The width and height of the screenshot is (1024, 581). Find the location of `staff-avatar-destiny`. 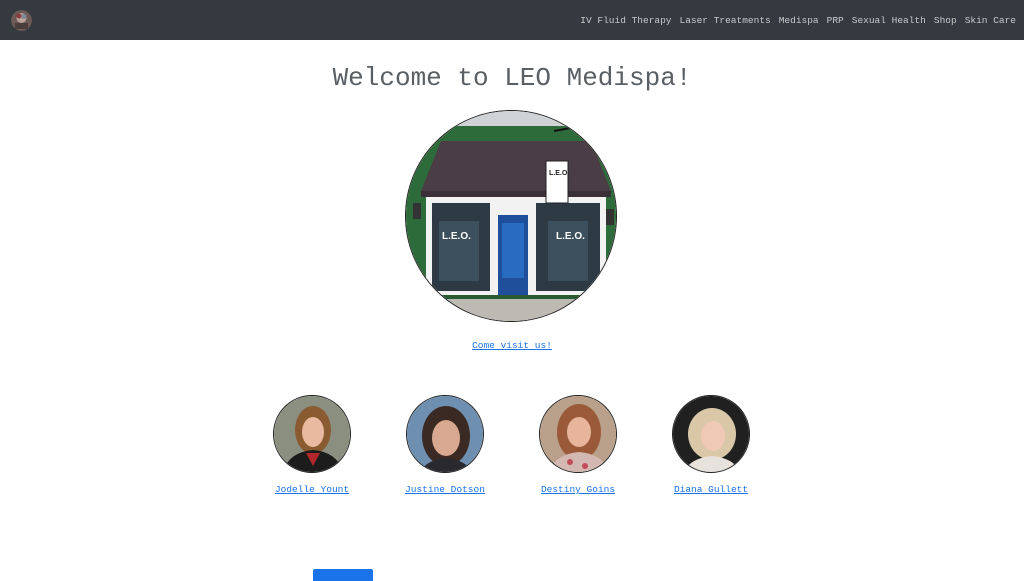

staff-avatar-destiny is located at coordinates (578, 434).